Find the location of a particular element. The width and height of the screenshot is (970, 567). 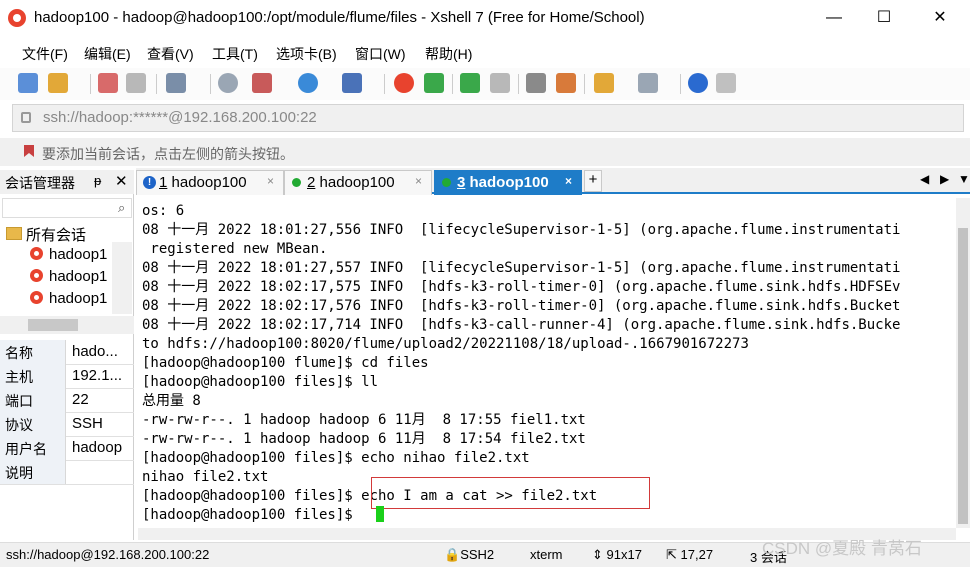

tree-root: 所有会话 is located at coordinates (46, 235).